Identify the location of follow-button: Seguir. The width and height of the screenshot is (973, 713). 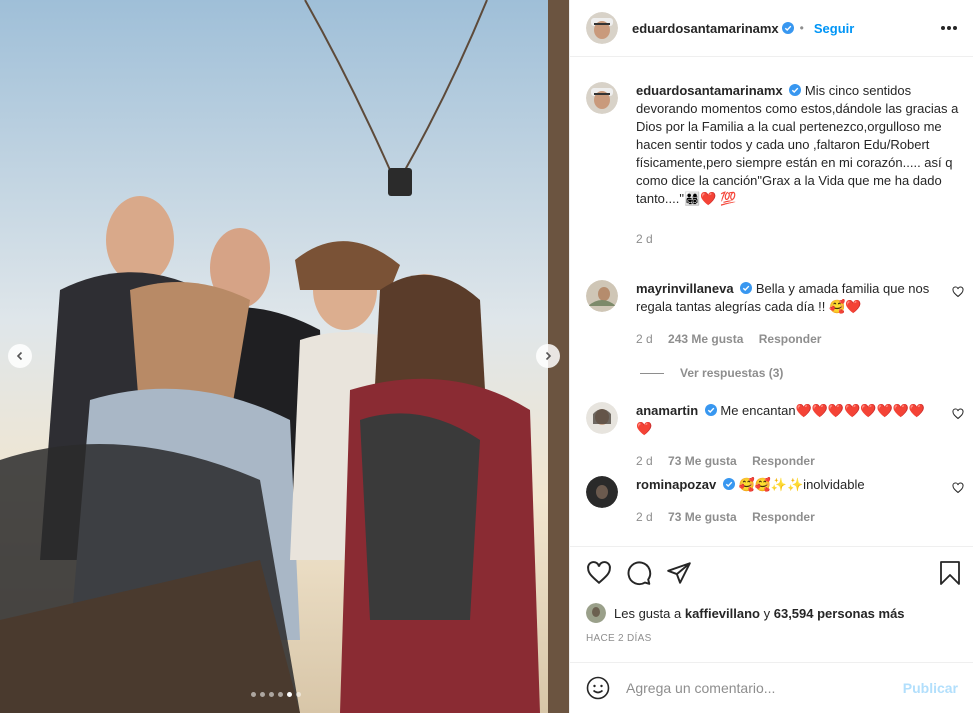
(834, 28).